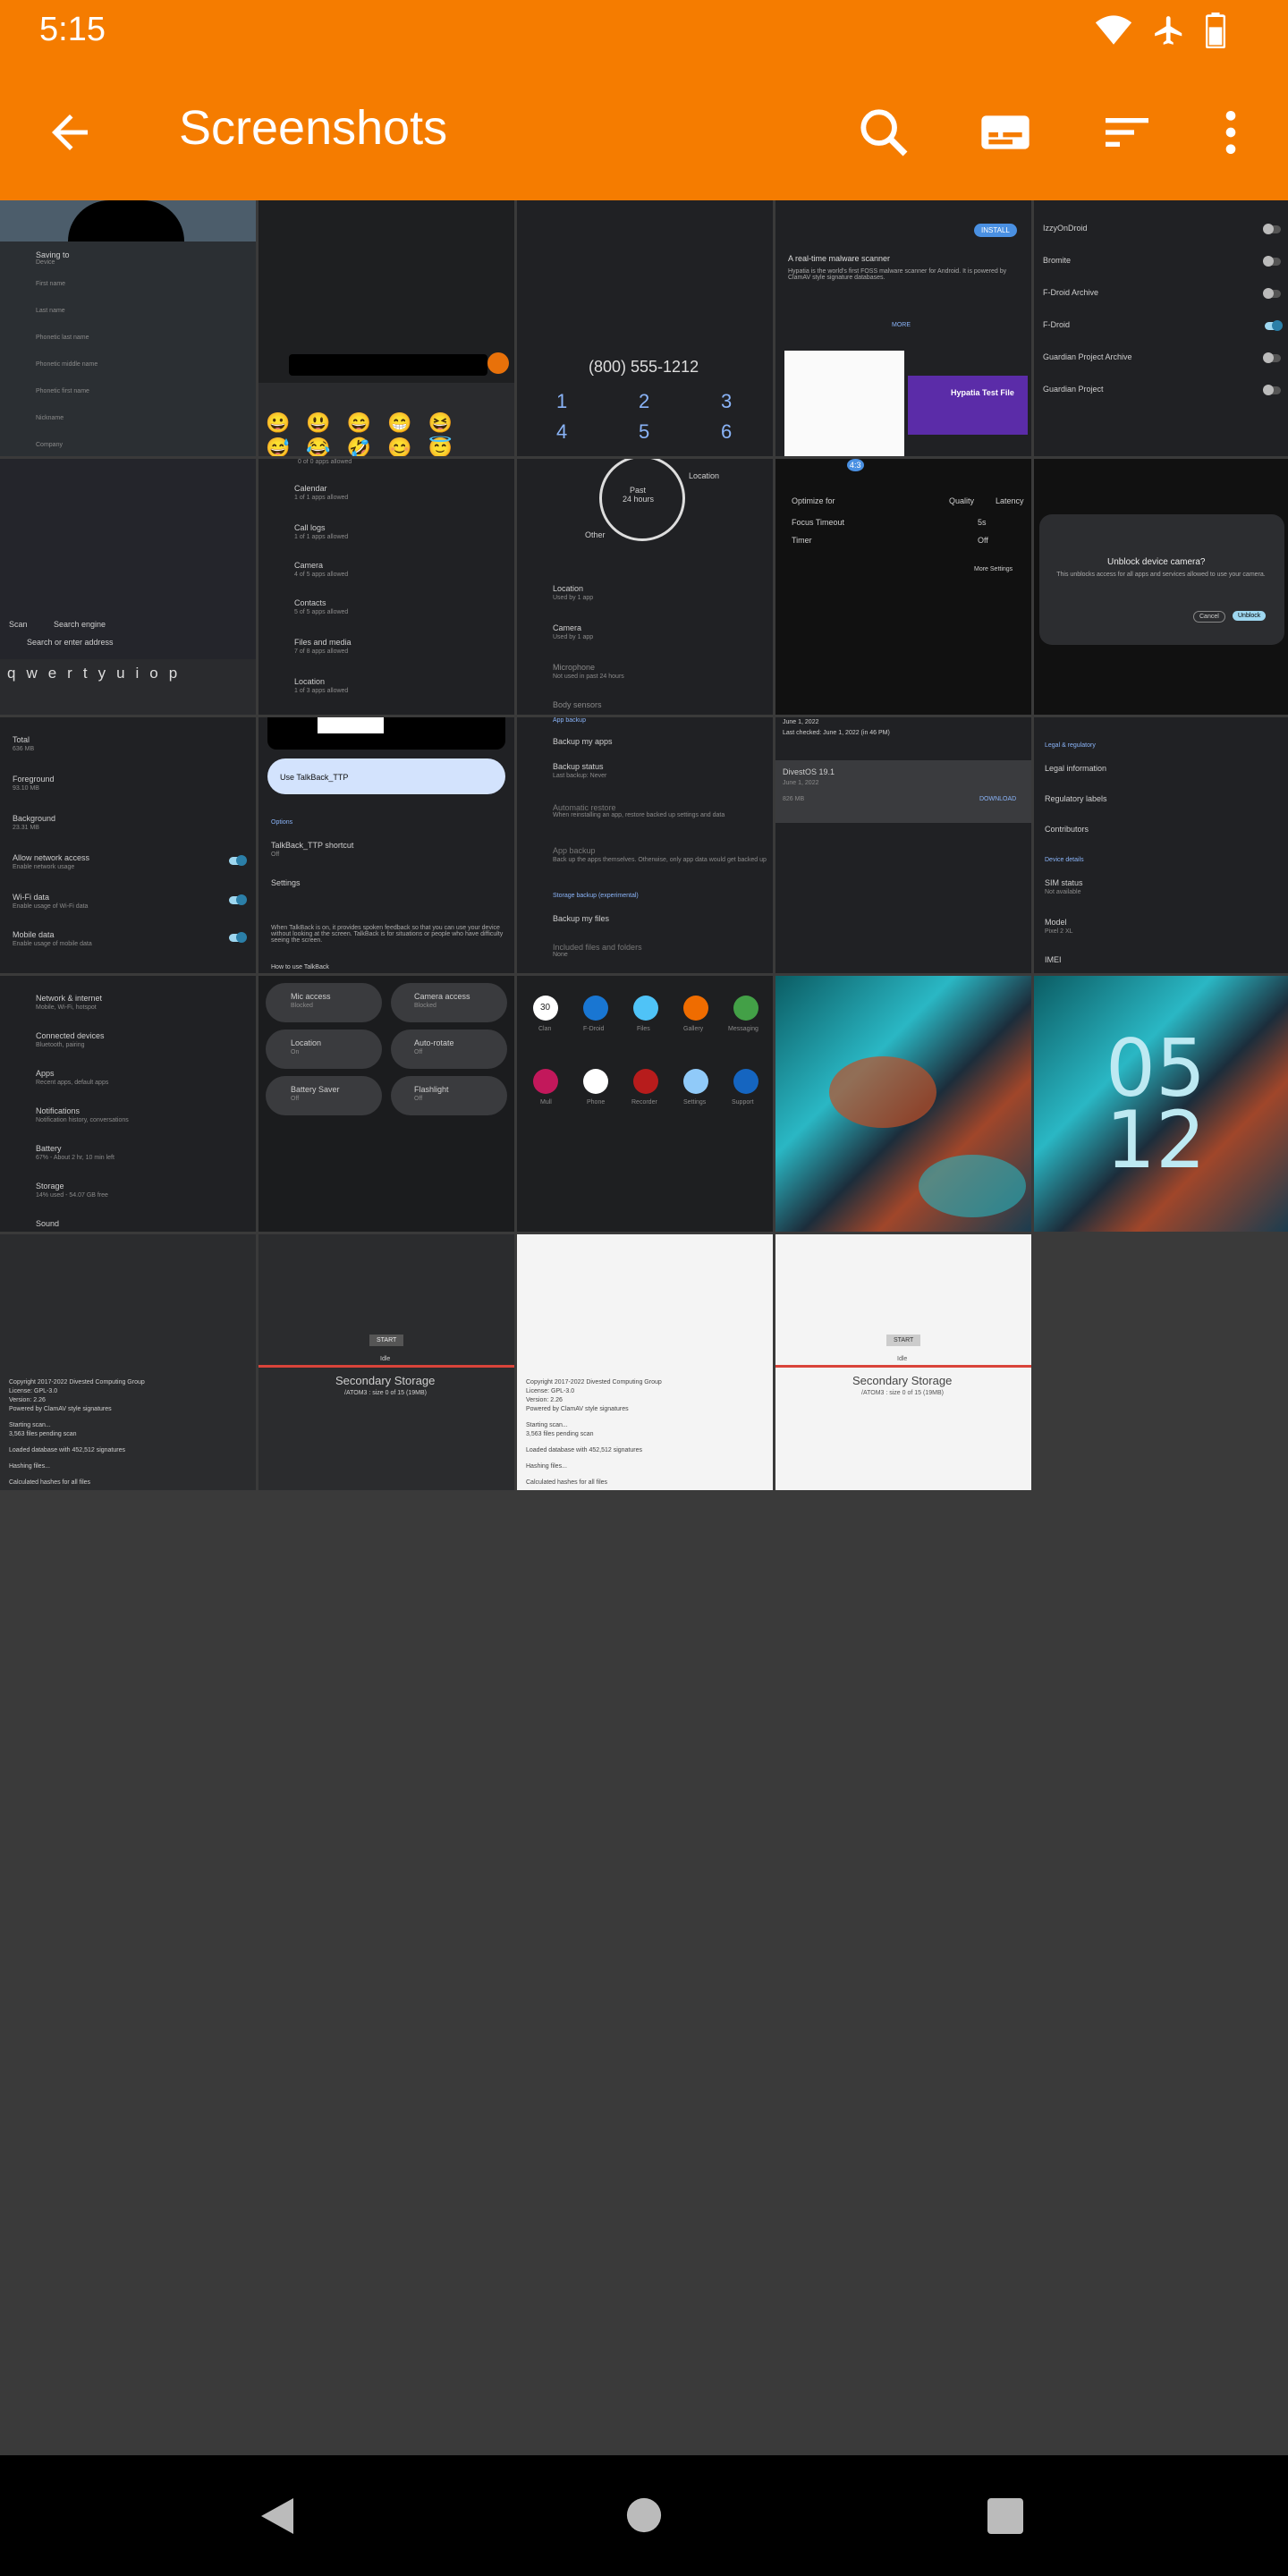  I want to click on thumbnail-wallpaper, so click(903, 1104).